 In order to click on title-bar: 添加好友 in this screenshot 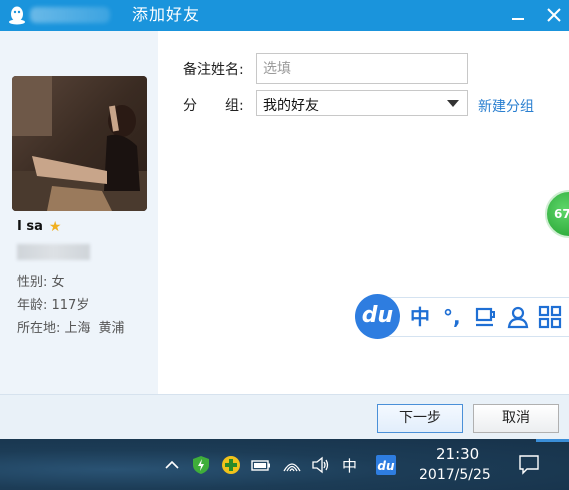, I will do `click(284, 15)`.